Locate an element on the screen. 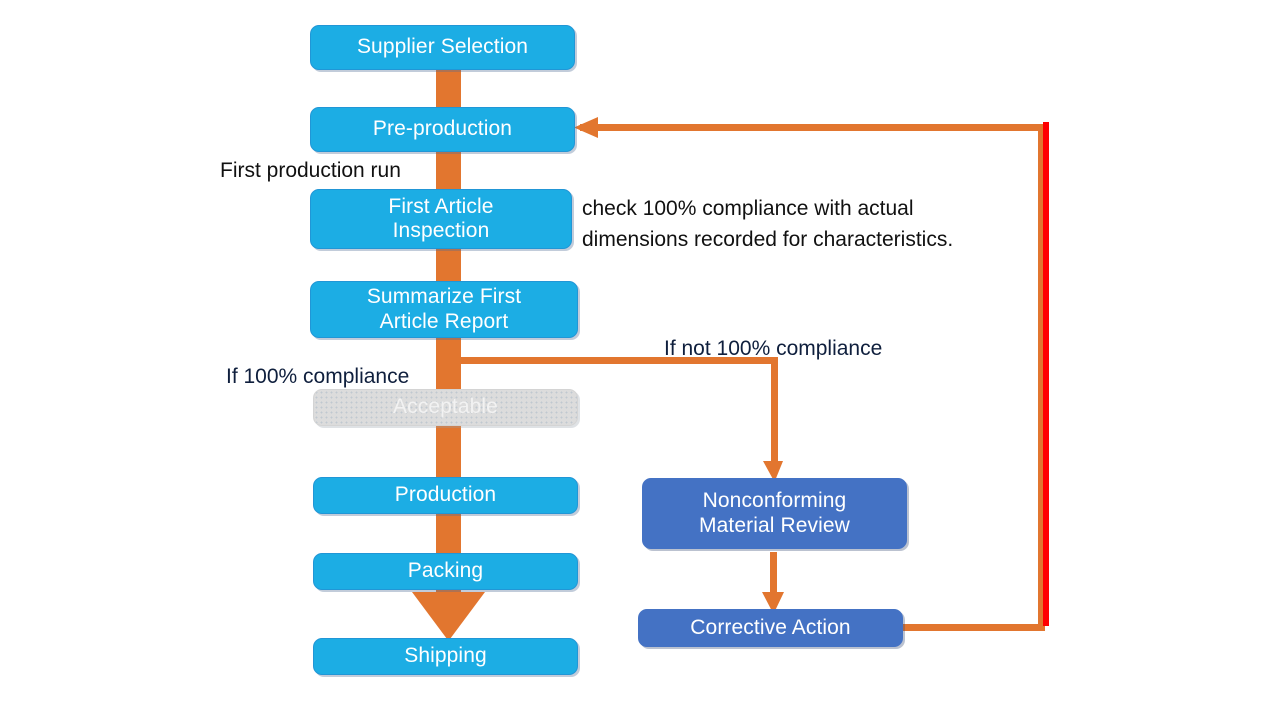  label-check-compliance-line-1: check 100% compliance with actual is located at coordinates (748, 208).